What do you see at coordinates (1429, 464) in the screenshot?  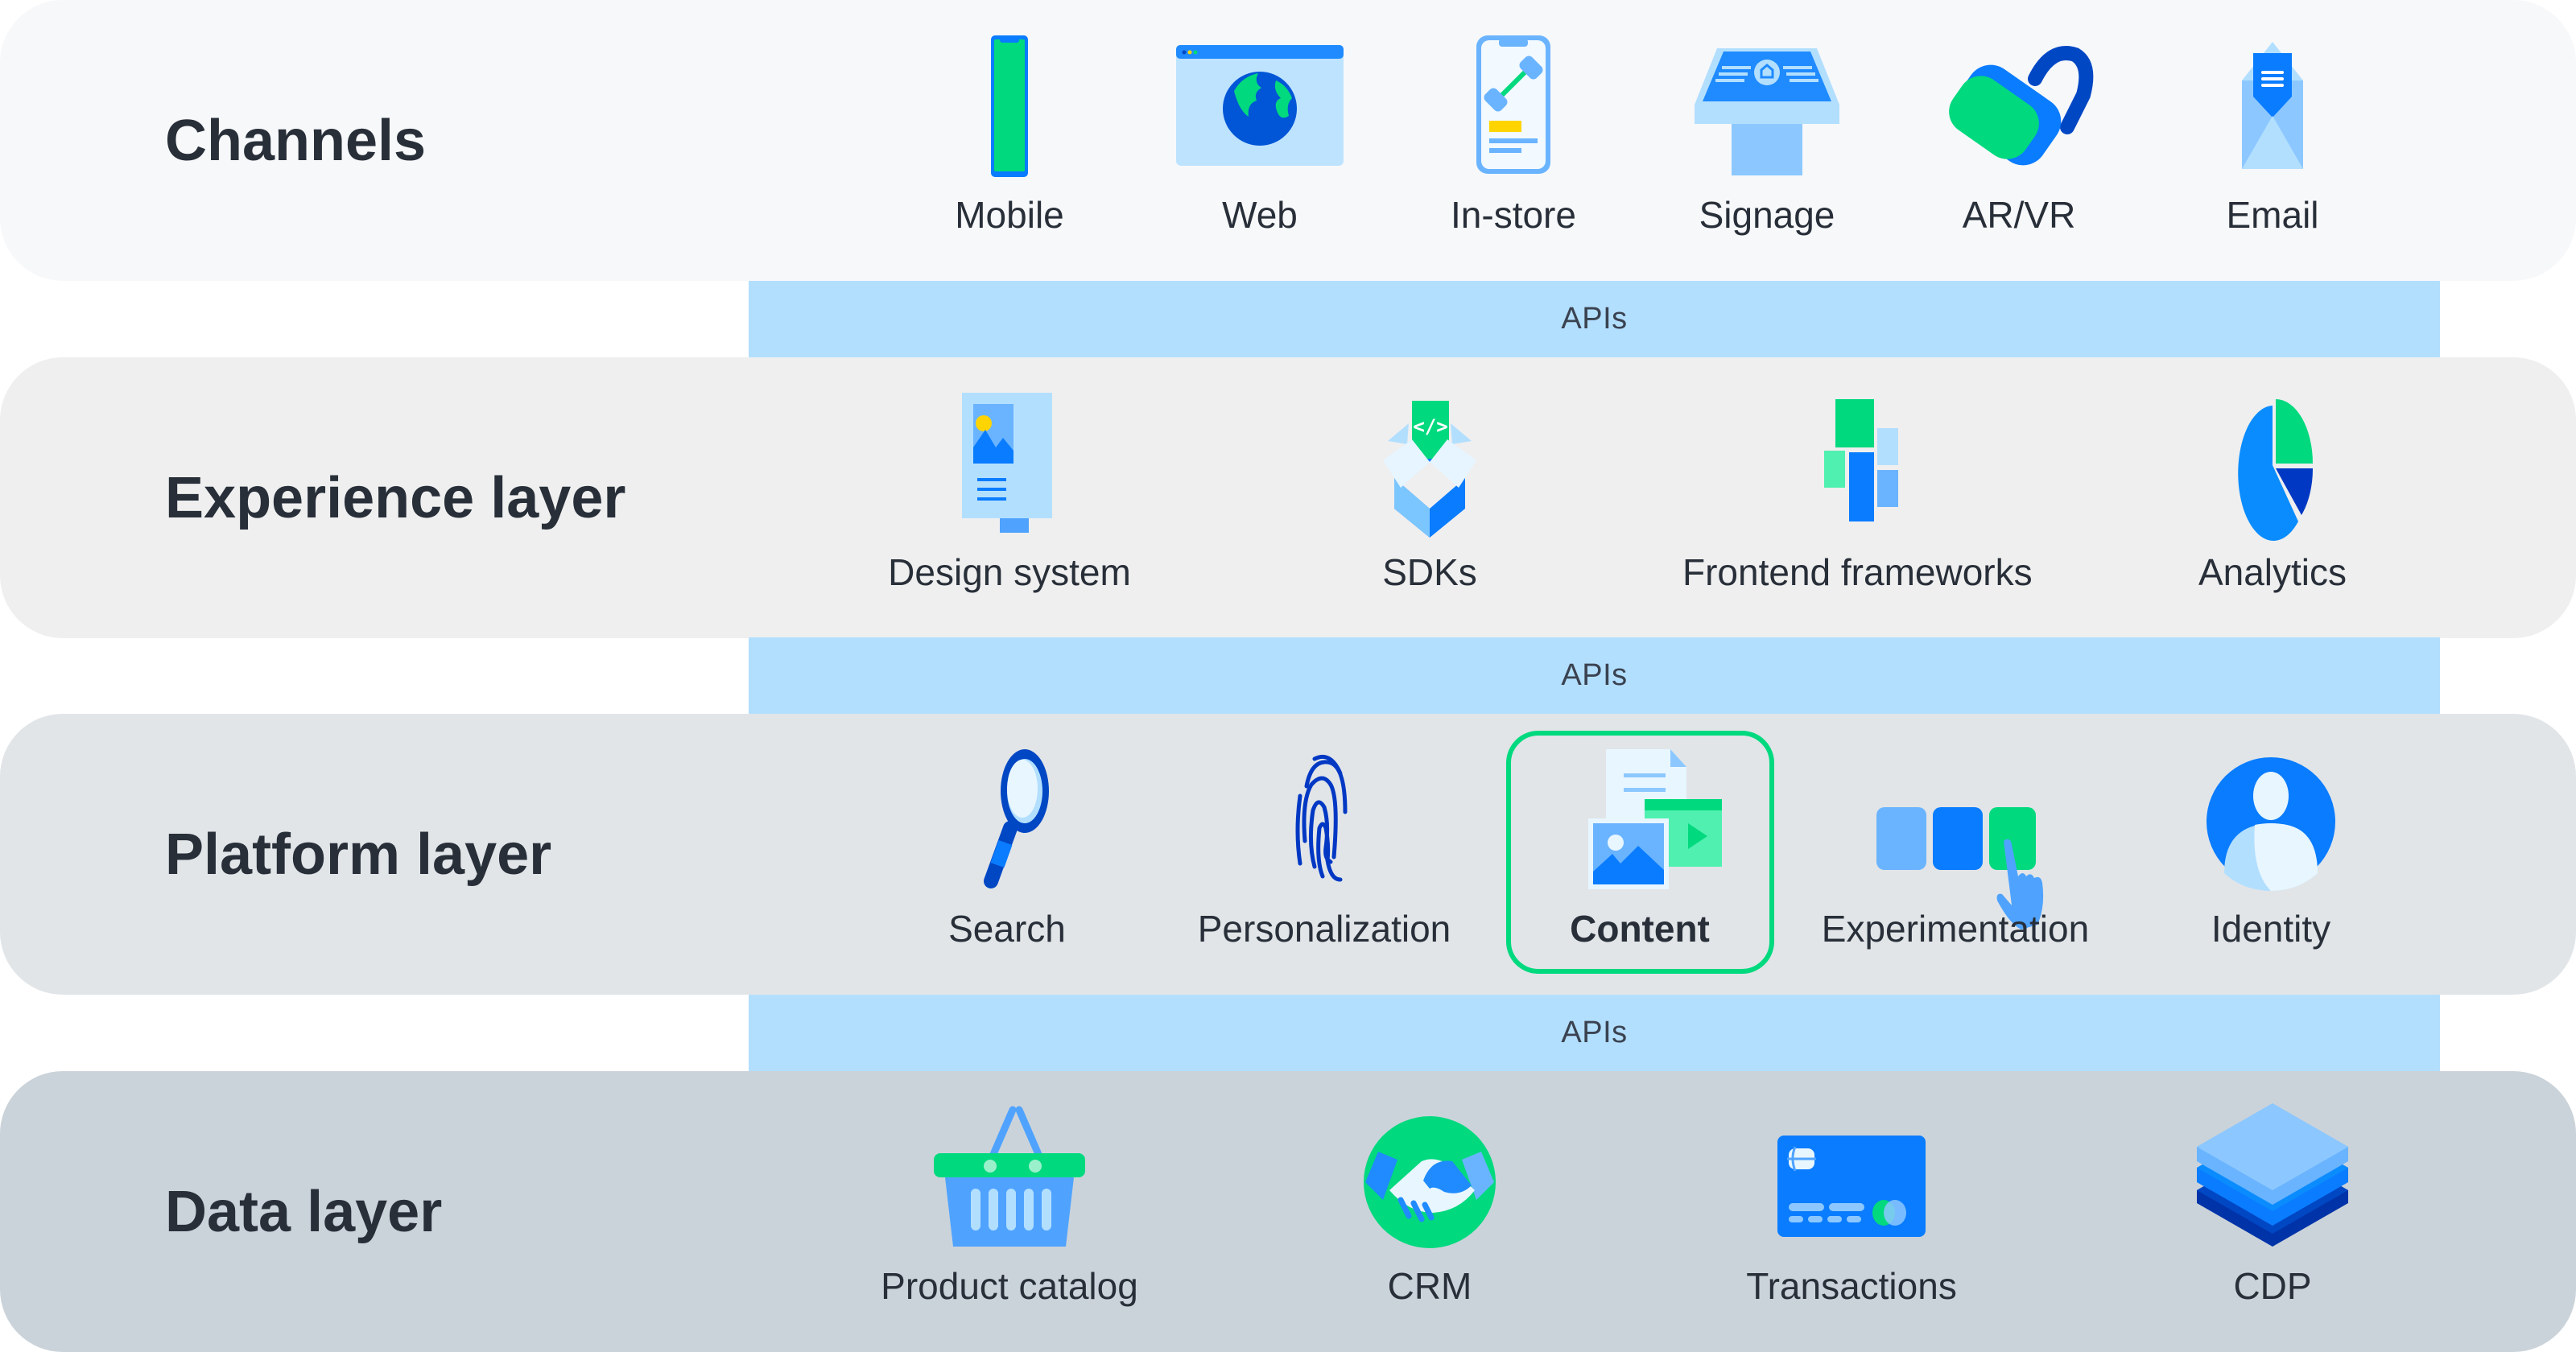 I see `code-box-icon: </>` at bounding box center [1429, 464].